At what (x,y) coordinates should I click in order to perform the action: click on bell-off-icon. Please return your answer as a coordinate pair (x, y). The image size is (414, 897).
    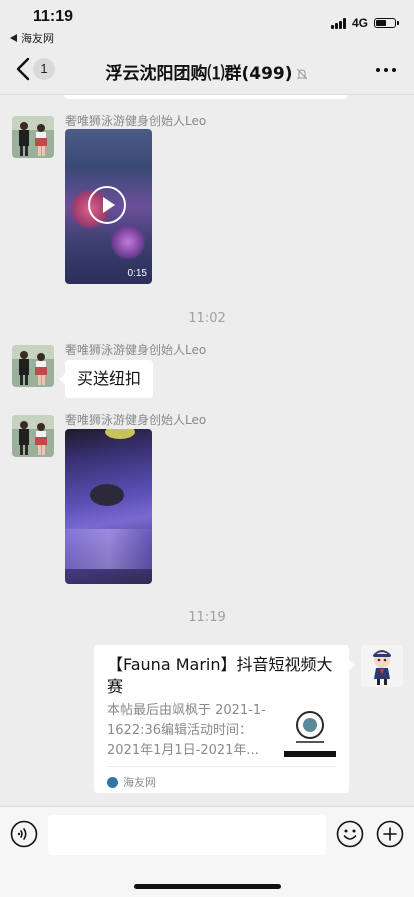
    Looking at the image, I should click on (301, 74).